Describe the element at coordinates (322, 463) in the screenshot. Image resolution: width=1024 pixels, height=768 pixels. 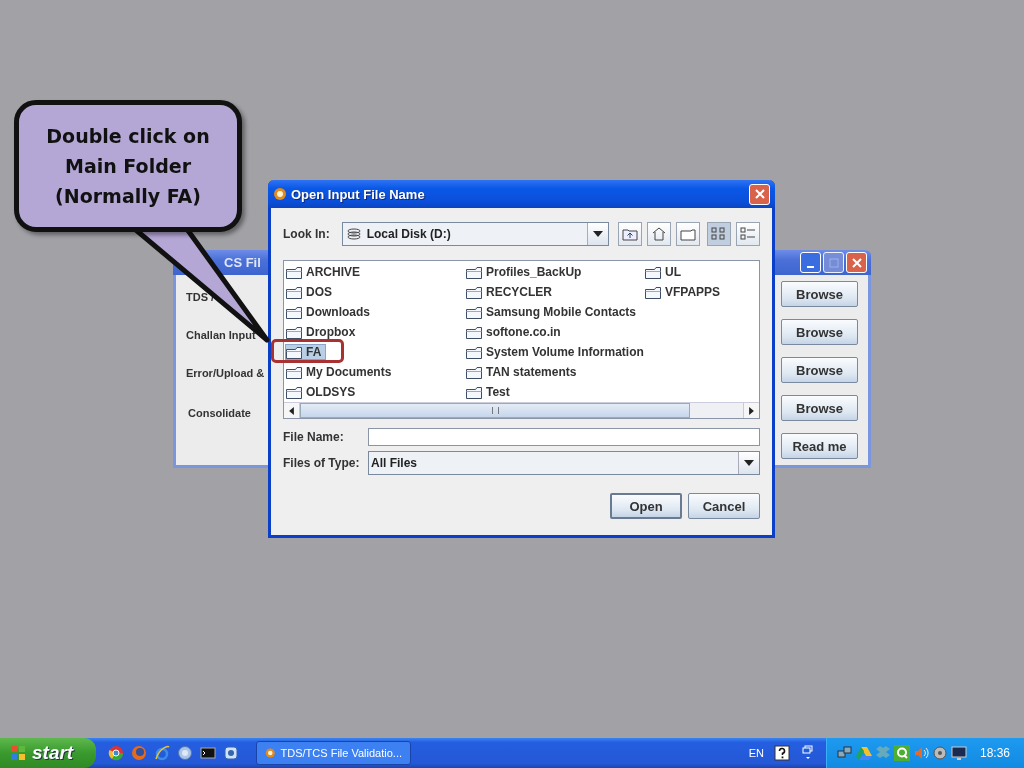
I see `file-type-label: Files of Type:` at that location.